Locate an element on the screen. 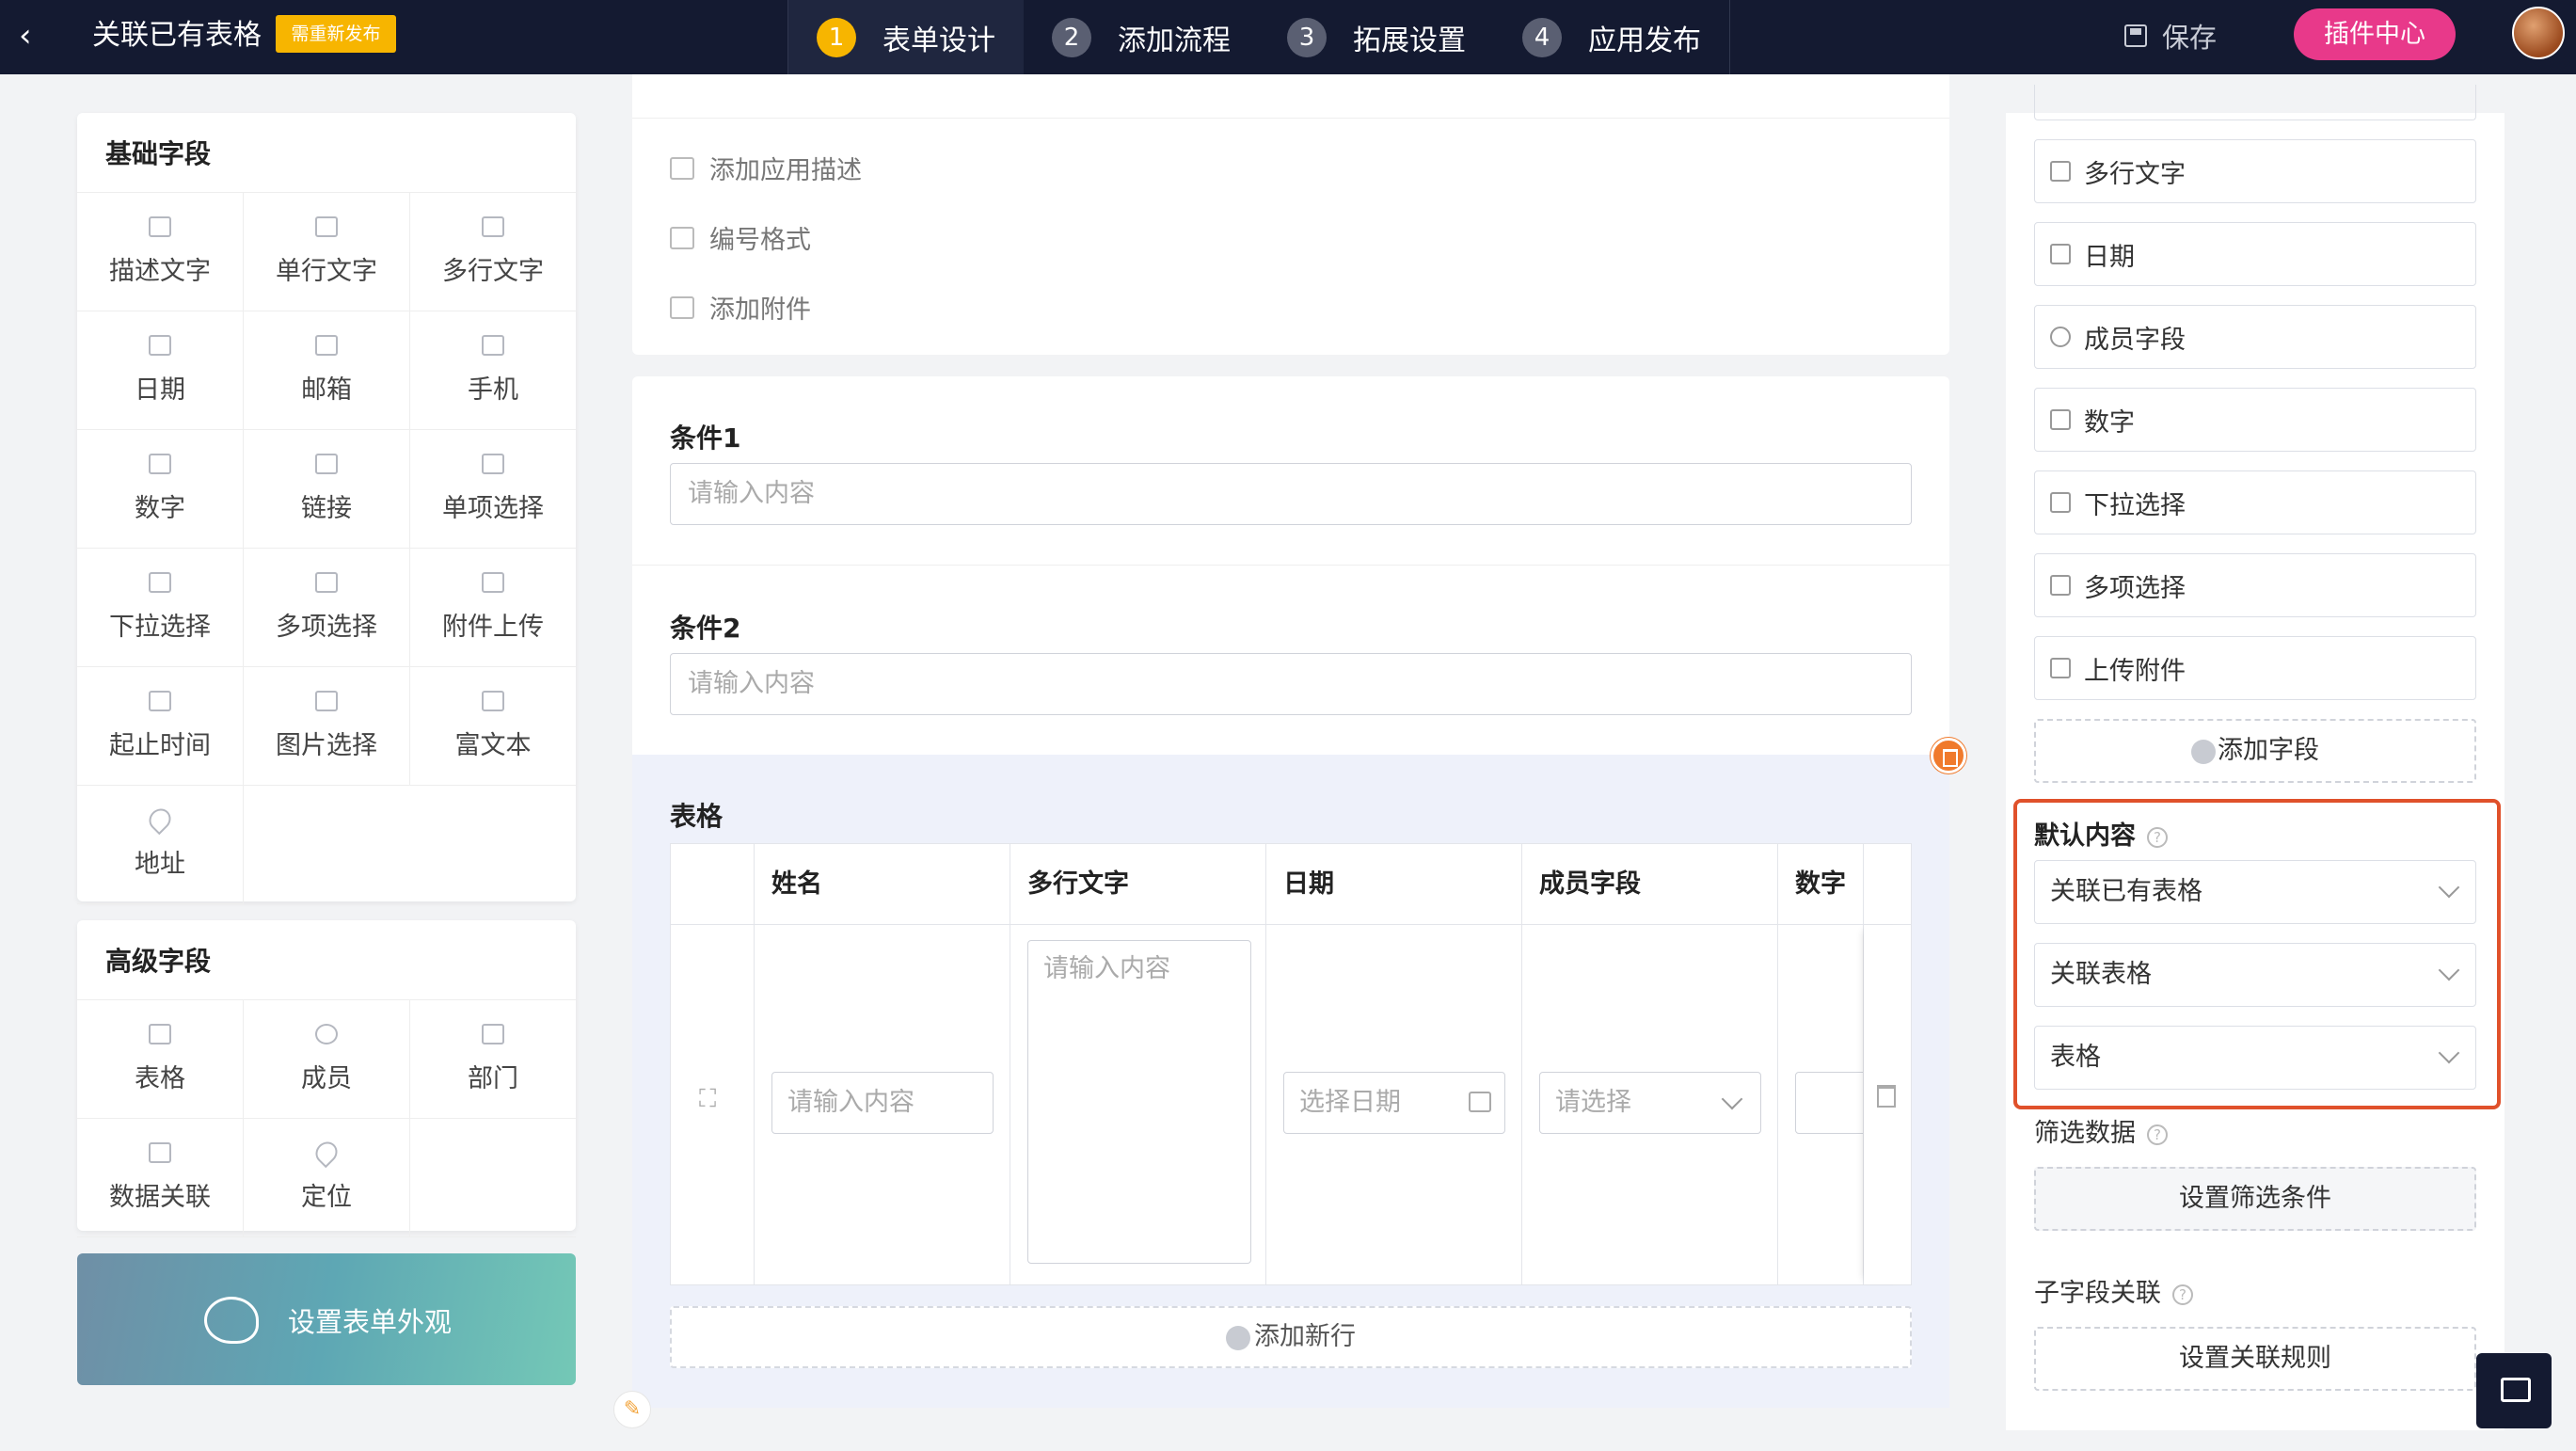 The width and height of the screenshot is (2576, 1451). field-image: 图片选择 is located at coordinates (327, 726).